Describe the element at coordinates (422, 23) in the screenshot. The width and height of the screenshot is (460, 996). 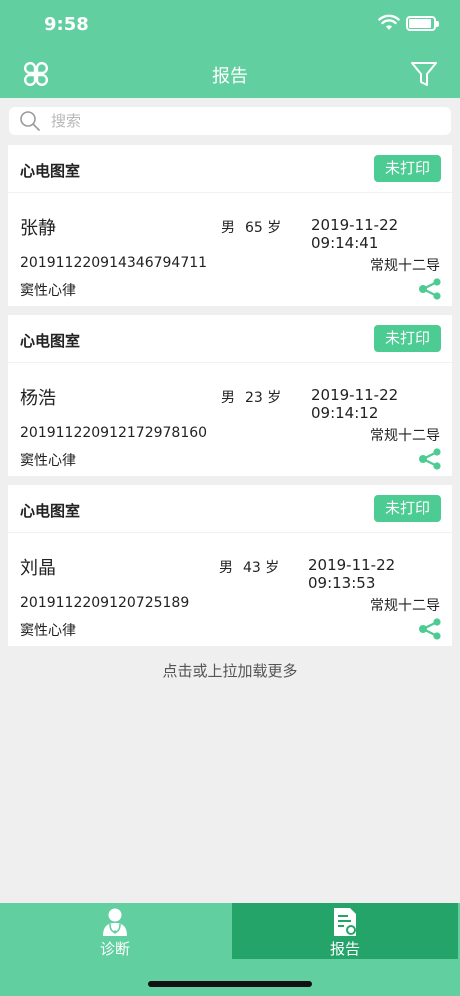
I see `battery-icon` at that location.